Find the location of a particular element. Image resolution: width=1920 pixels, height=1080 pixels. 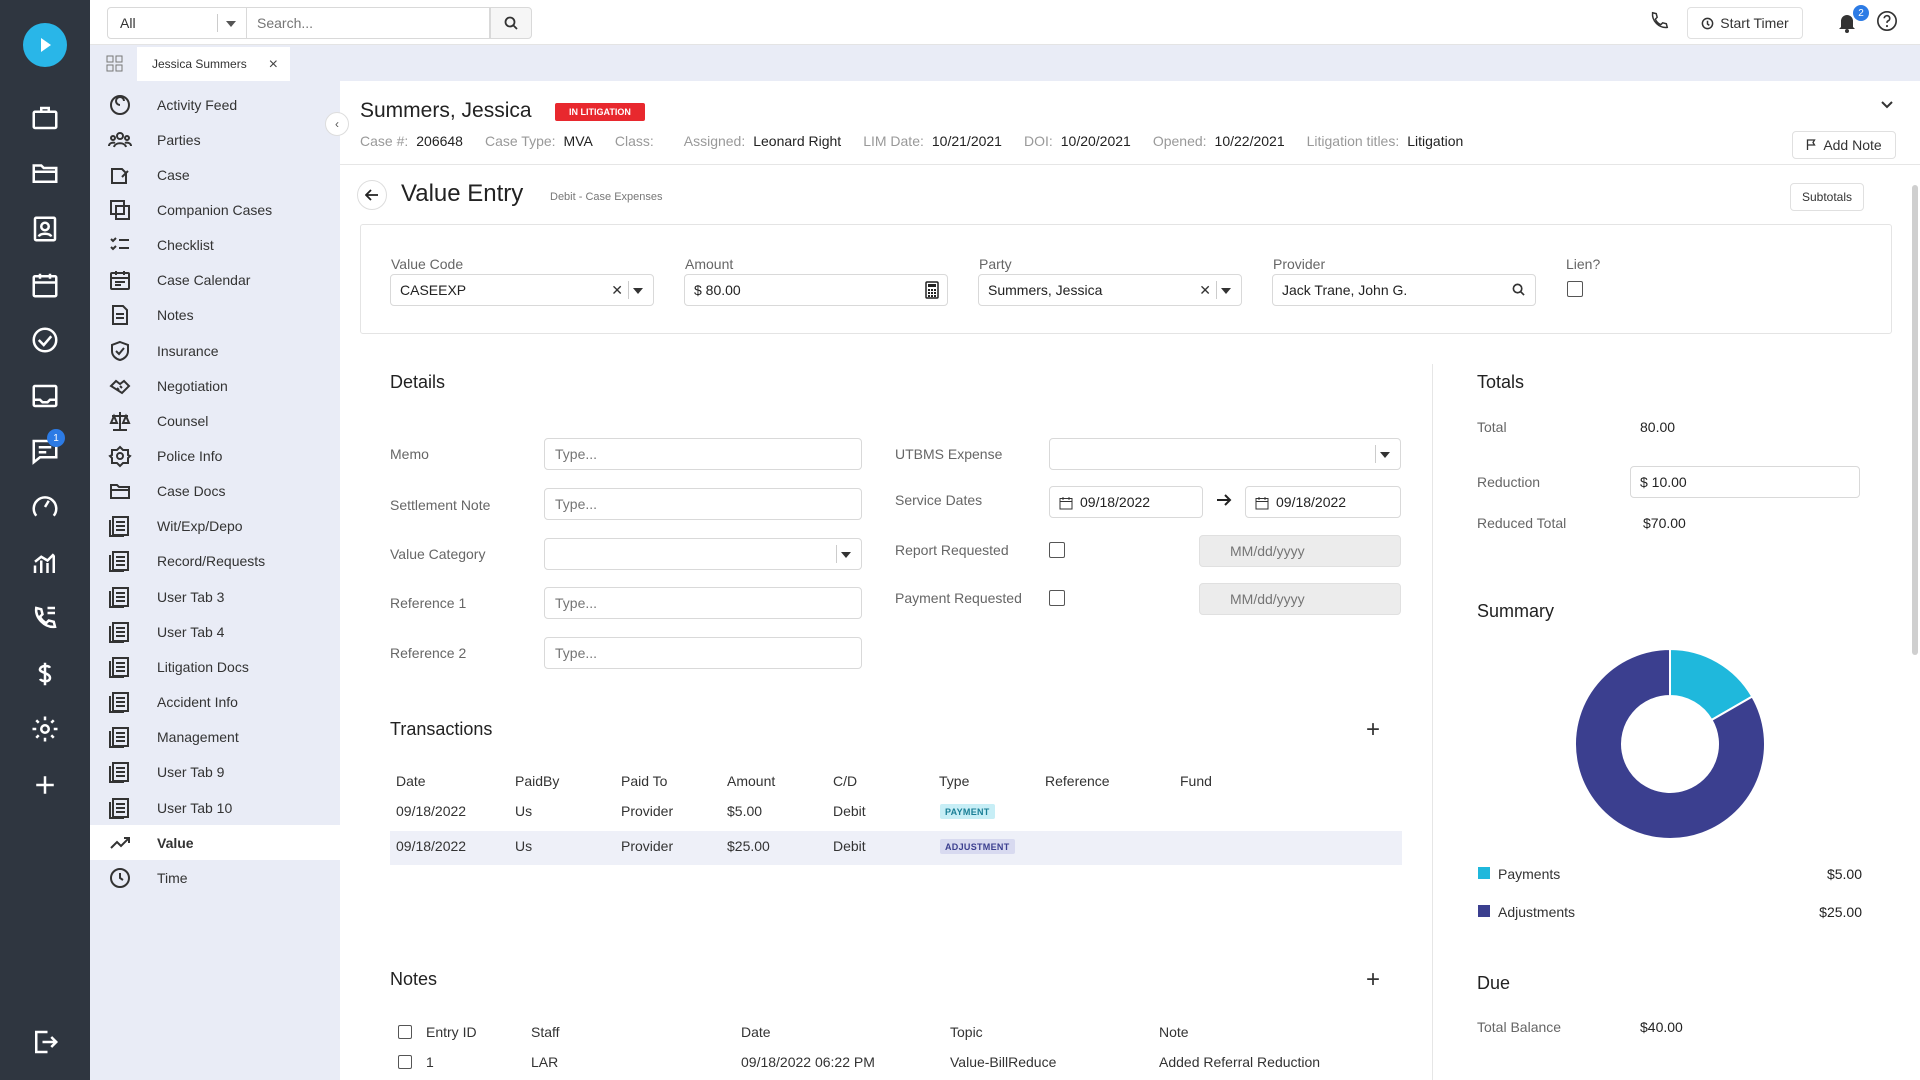

search-input is located at coordinates (368, 23).